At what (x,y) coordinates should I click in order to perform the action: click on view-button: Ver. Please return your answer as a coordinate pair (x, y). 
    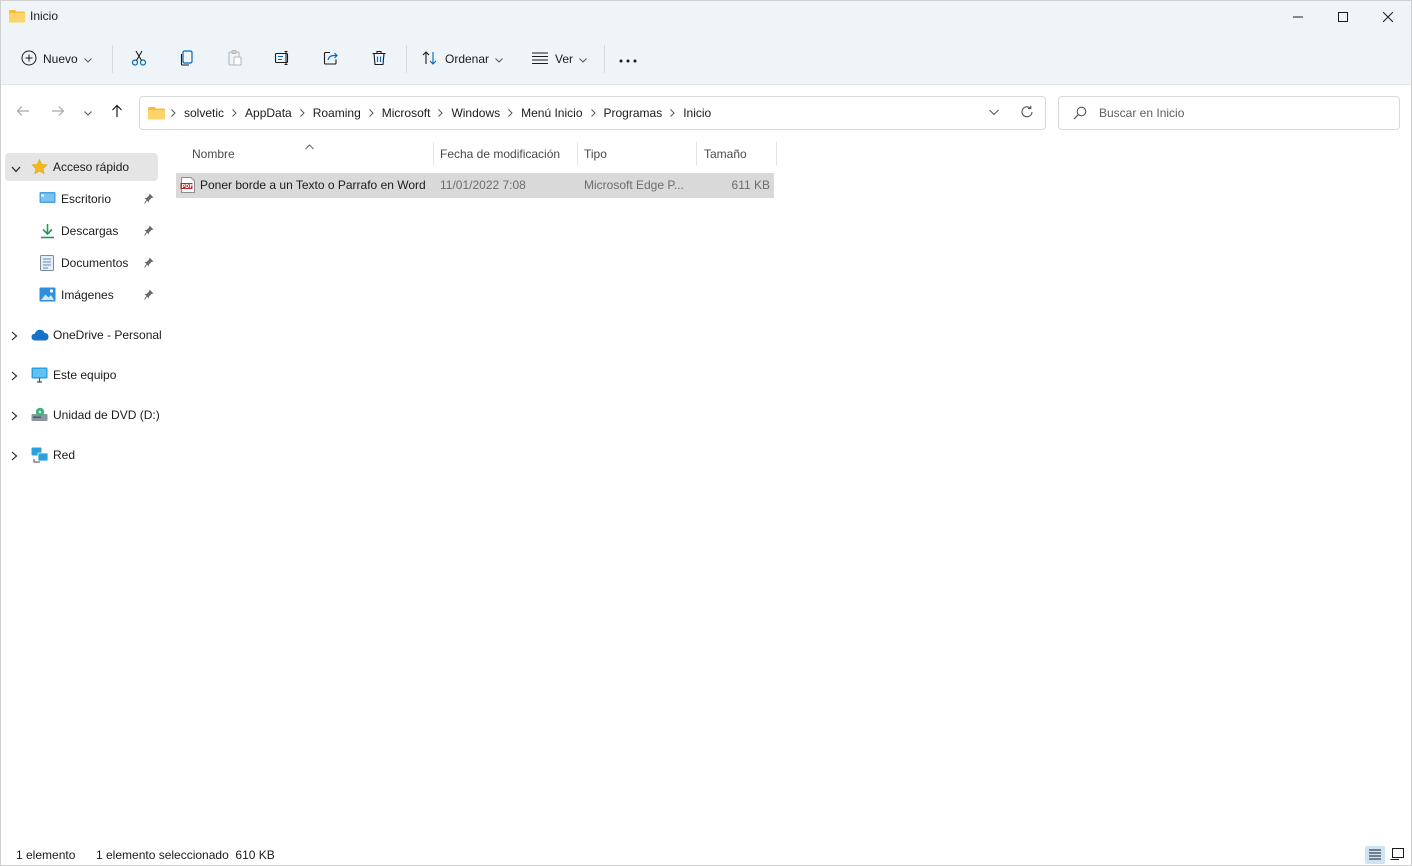
    Looking at the image, I should click on (559, 59).